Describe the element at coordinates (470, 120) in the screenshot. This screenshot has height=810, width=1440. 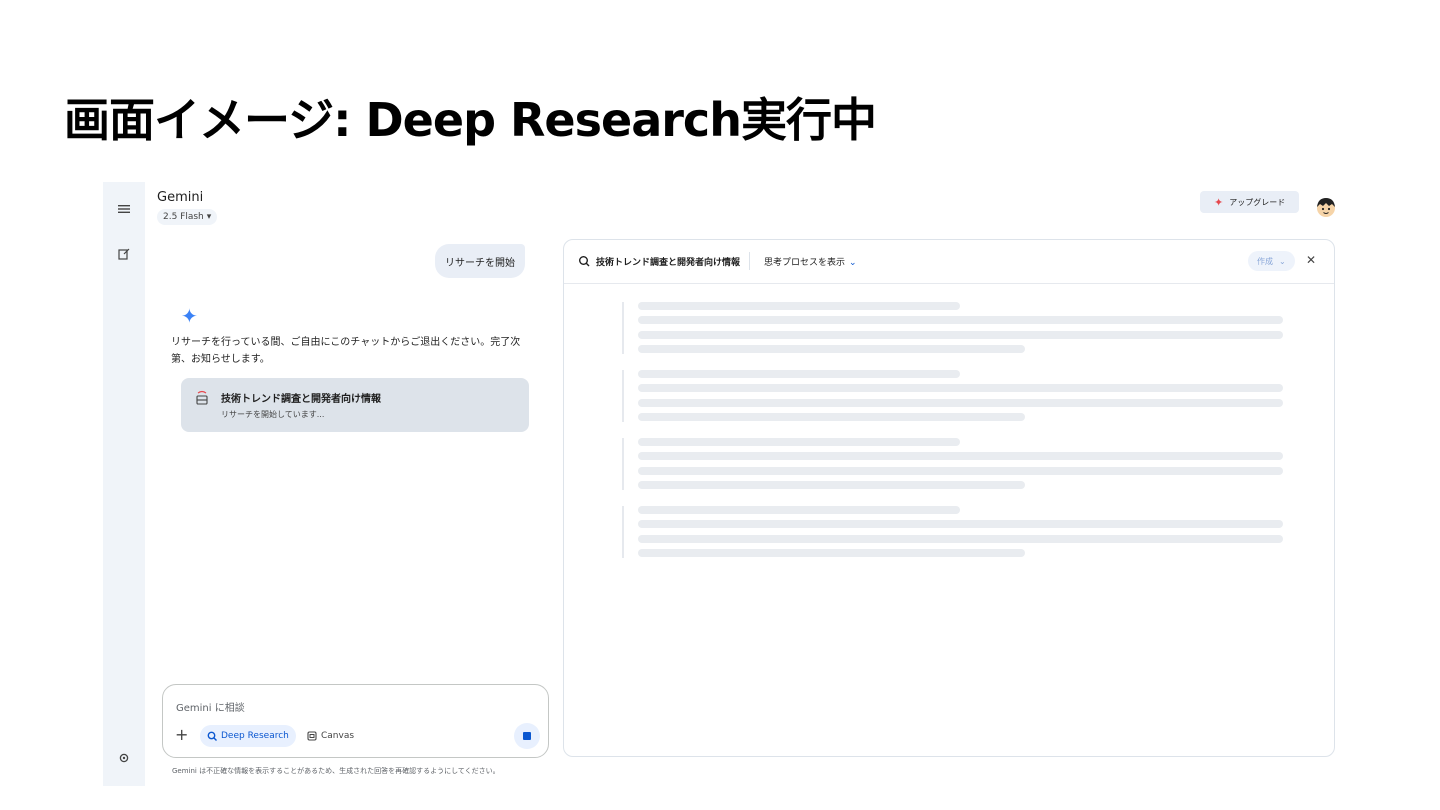
I see `slide-title: 画面イメージ: Deep Research実行中` at that location.